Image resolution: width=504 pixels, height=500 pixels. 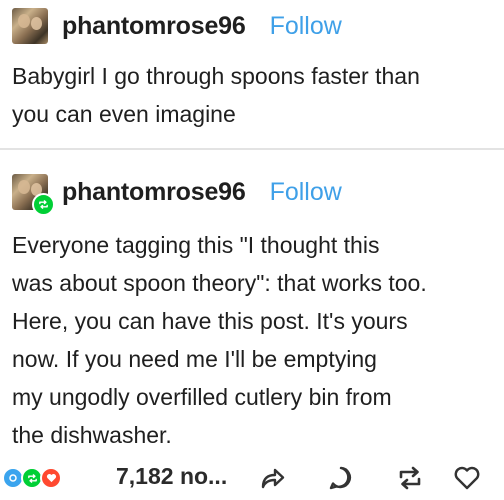 What do you see at coordinates (51, 478) in the screenshot?
I see `like-note-icon` at bounding box center [51, 478].